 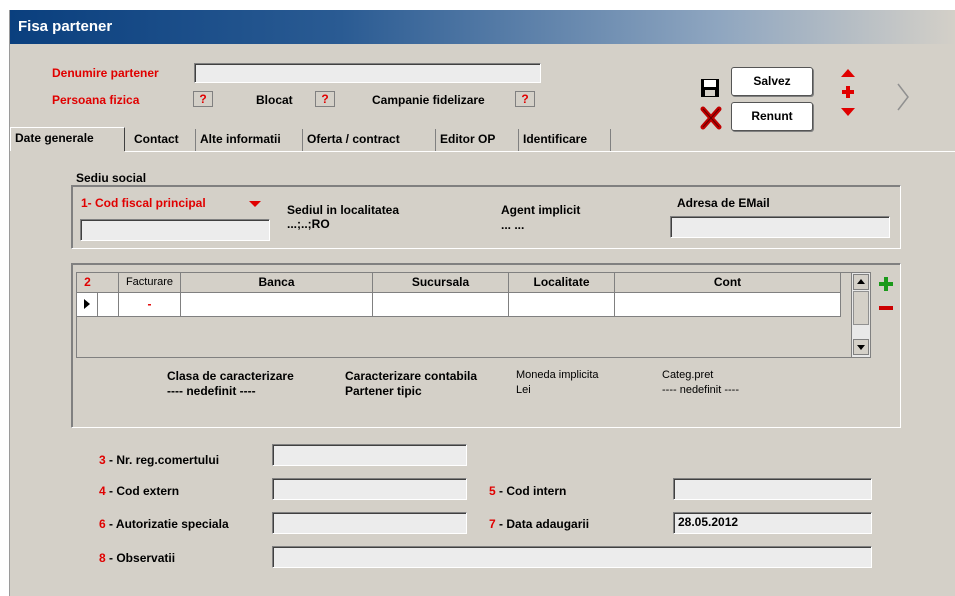 I want to click on grid-cell-facturare: -, so click(x=150, y=305).